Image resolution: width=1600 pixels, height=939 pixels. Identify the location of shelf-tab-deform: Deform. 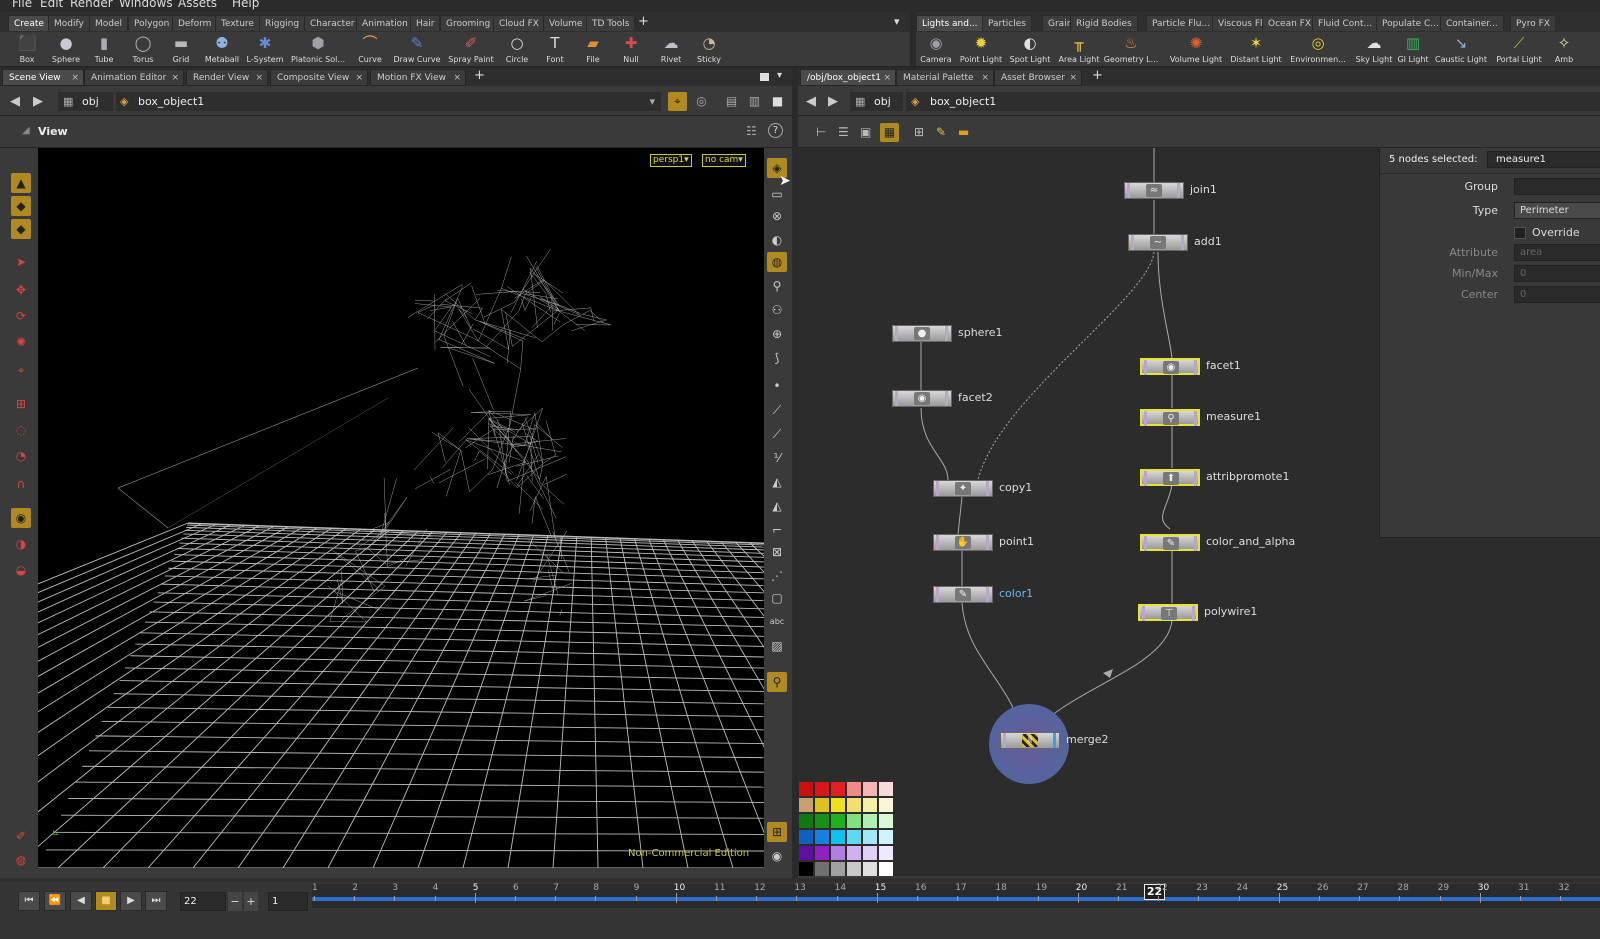
(195, 23).